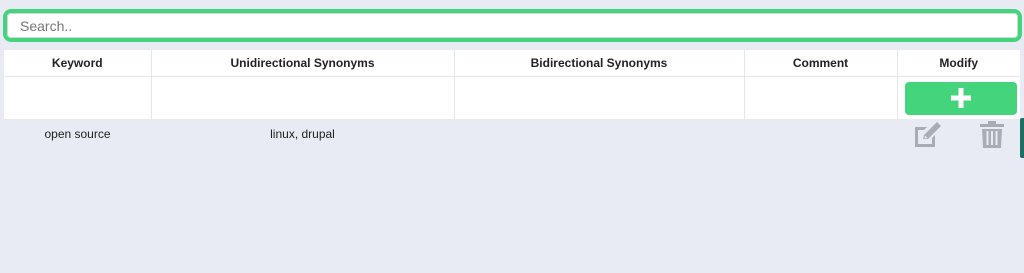 The height and width of the screenshot is (273, 1024). I want to click on table-row: open source linux, drupal, so click(512, 134).